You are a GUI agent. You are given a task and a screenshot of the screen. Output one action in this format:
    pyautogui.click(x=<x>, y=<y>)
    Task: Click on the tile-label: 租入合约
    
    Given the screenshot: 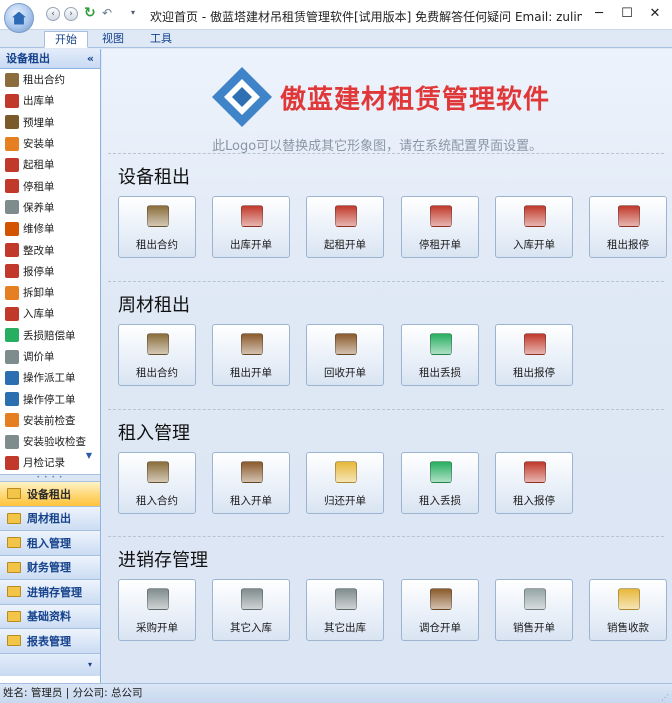 What is the action you would take?
    pyautogui.click(x=157, y=501)
    